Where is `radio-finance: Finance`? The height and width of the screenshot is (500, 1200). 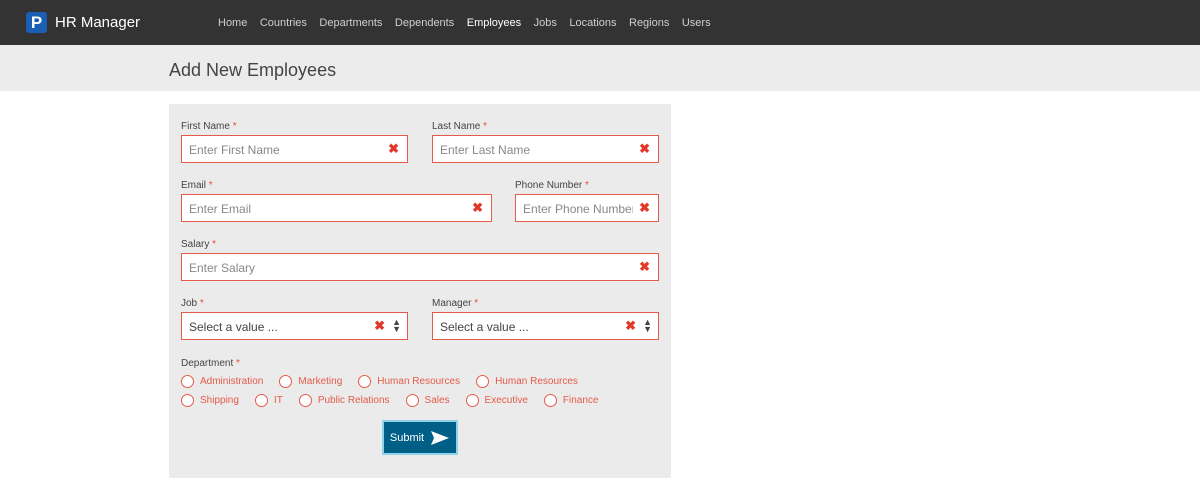
radio-finance: Finance is located at coordinates (570, 400).